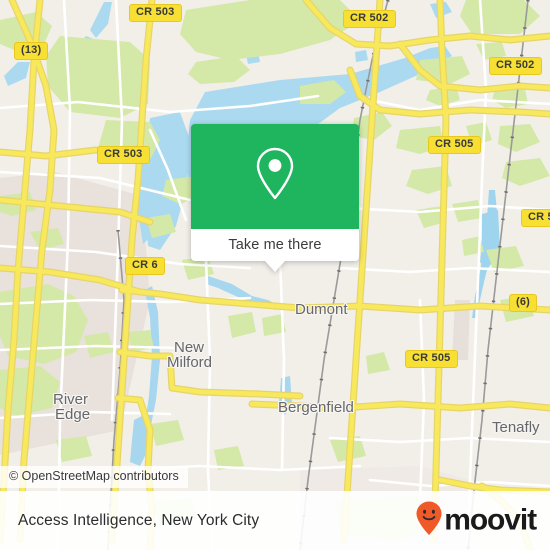 Image resolution: width=550 pixels, height=550 pixels. Describe the element at coordinates (190, 362) in the screenshot. I see `place-label-milford: Milford` at that location.